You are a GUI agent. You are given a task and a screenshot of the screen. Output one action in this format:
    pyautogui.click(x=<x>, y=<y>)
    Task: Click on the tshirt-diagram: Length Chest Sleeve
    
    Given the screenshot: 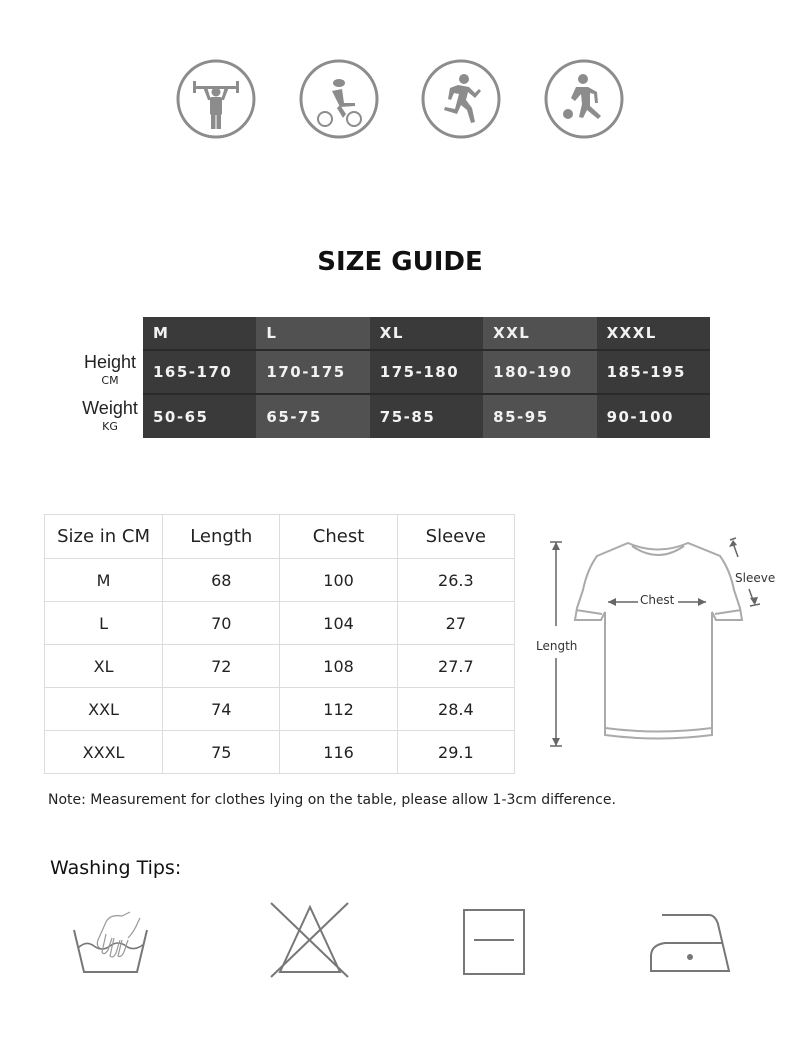 What is the action you would take?
    pyautogui.click(x=655, y=645)
    